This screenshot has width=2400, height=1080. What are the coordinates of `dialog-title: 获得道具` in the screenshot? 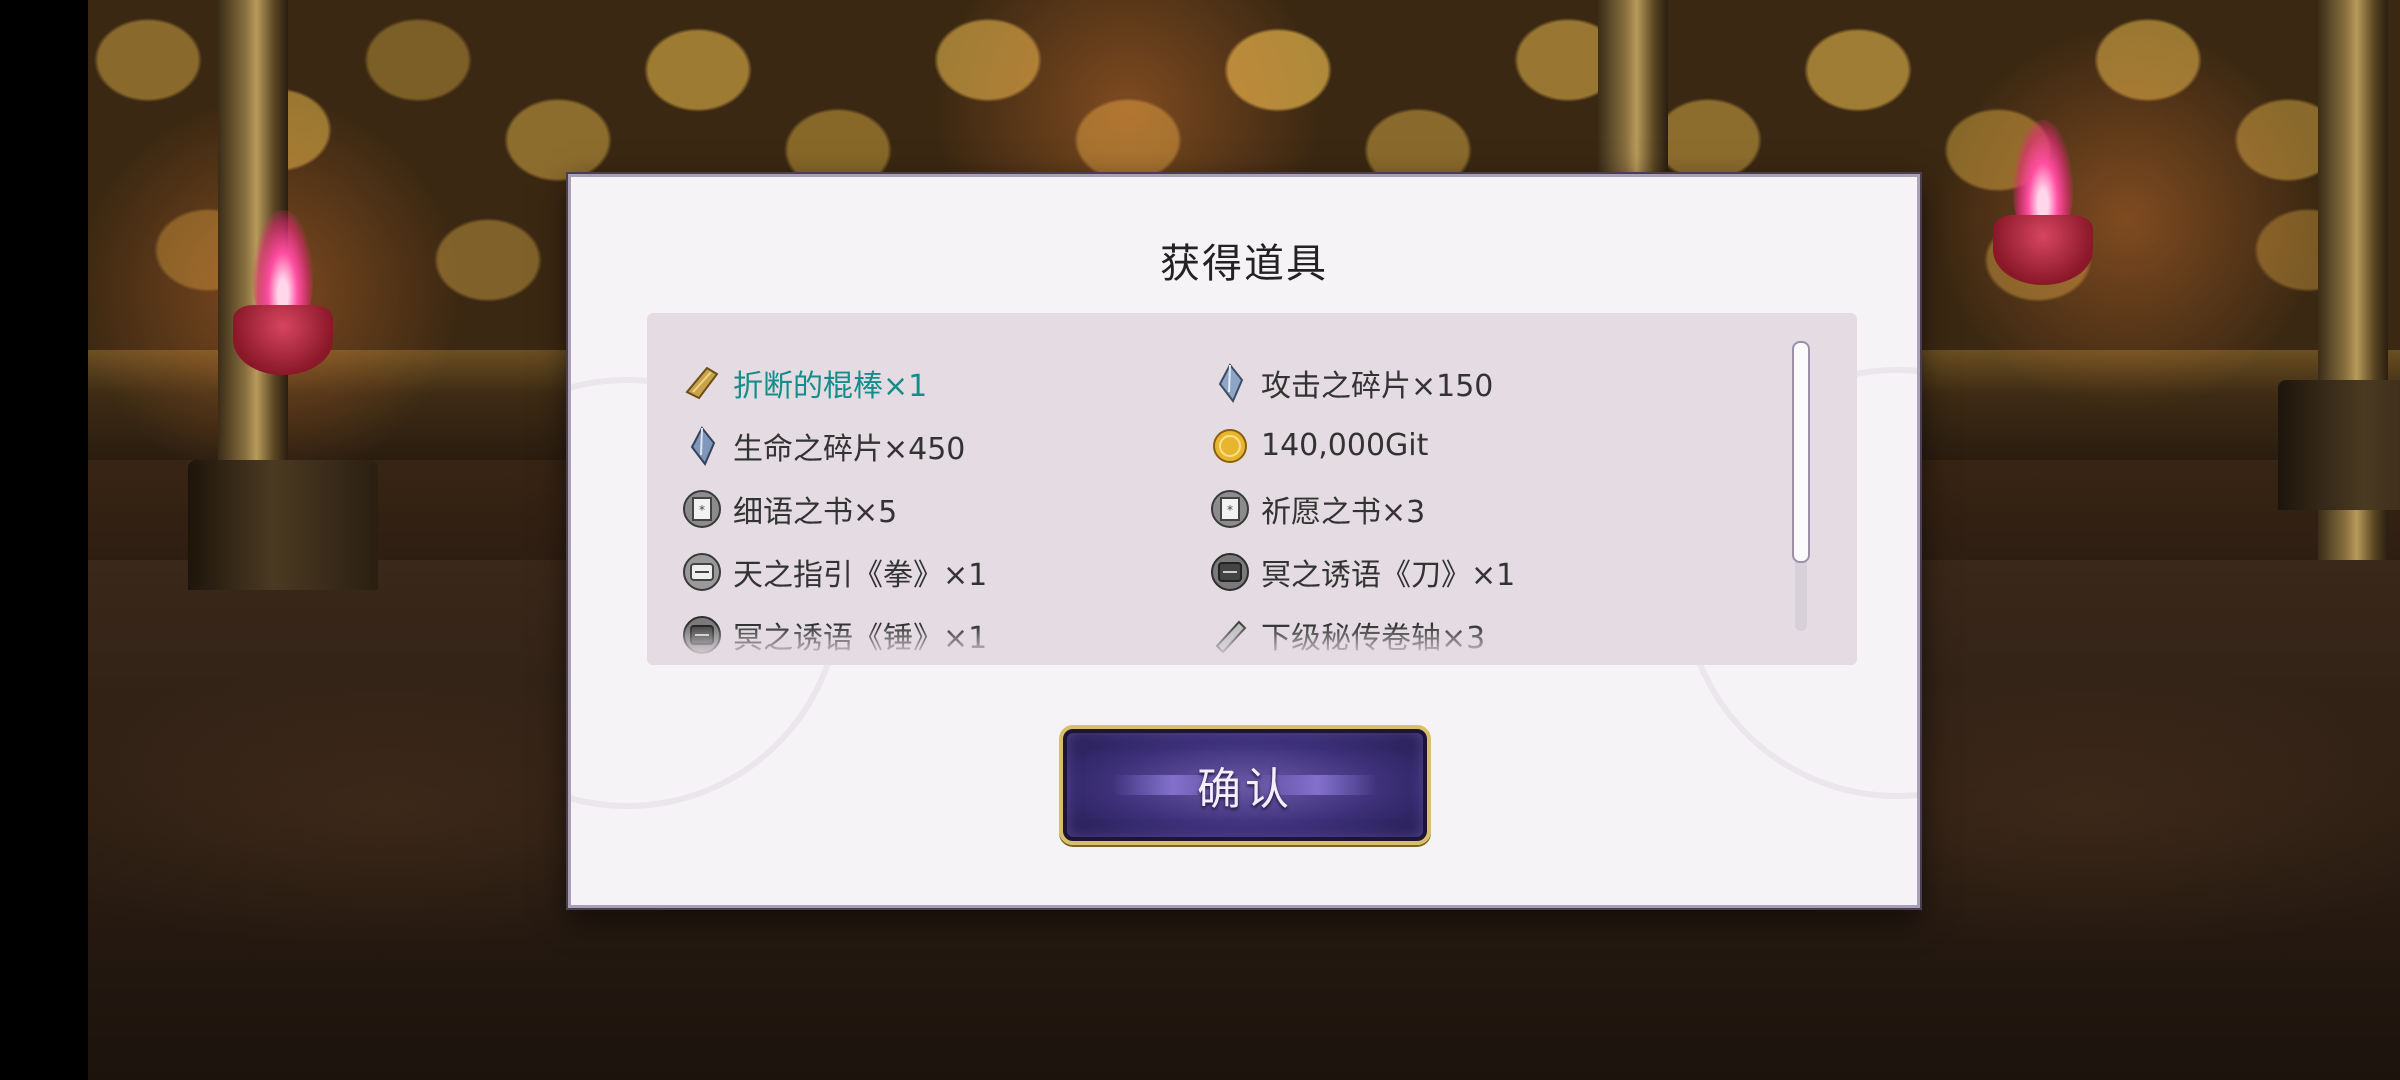 It's located at (1244, 264).